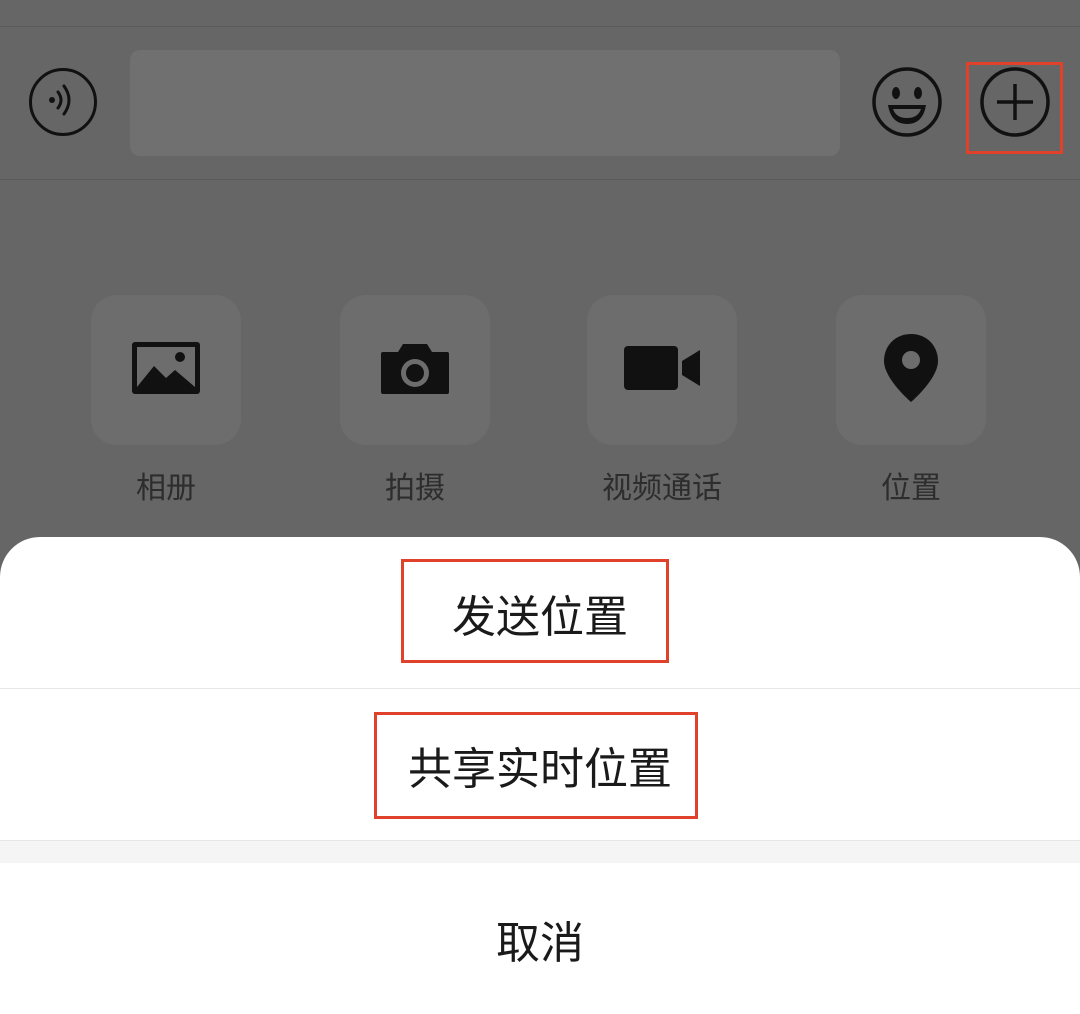  I want to click on message-input, so click(485, 103).